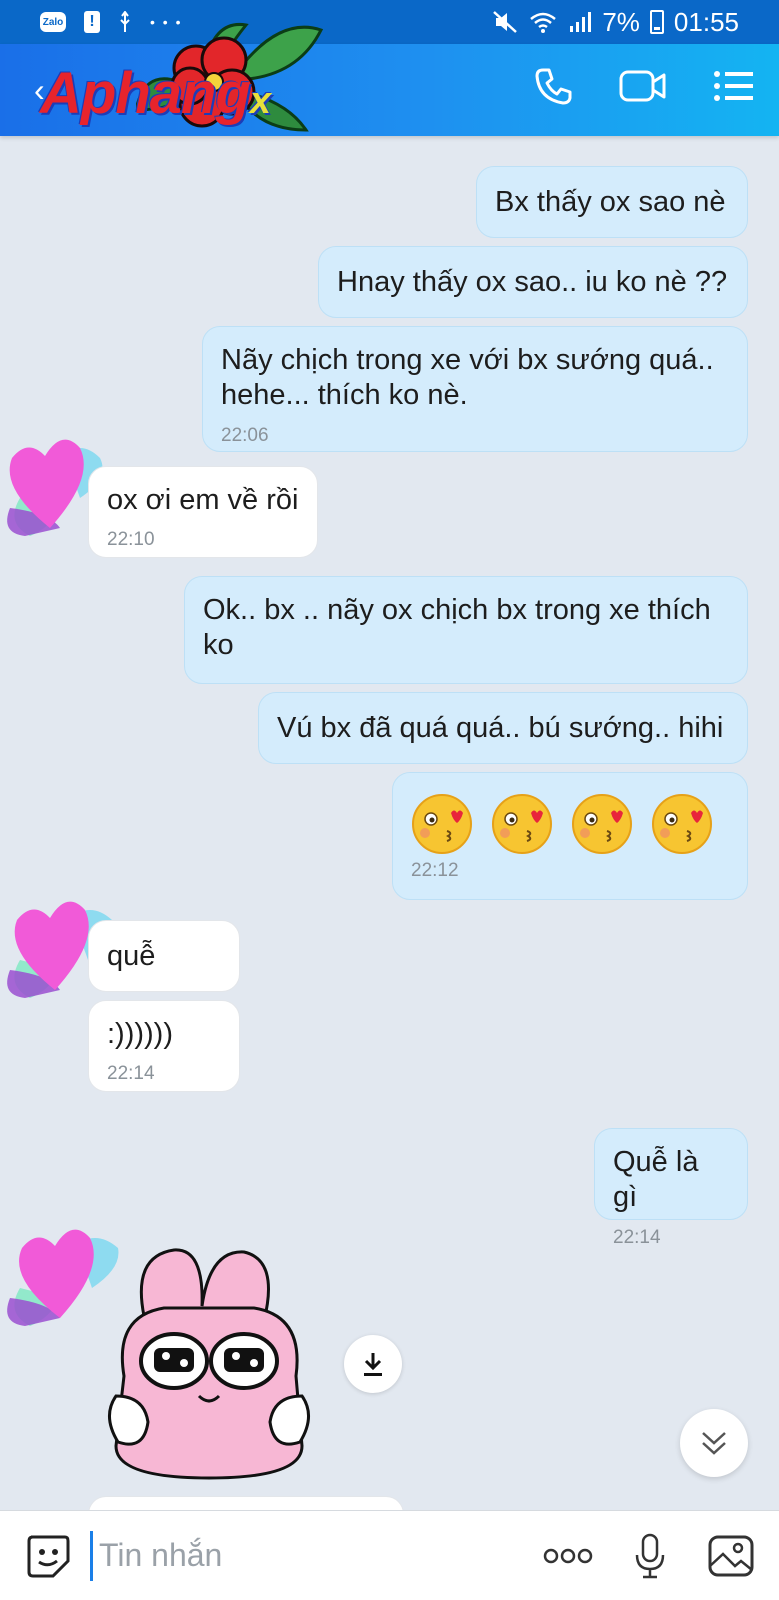  I want to click on message-input: Tin nhắn, so click(316, 1555).